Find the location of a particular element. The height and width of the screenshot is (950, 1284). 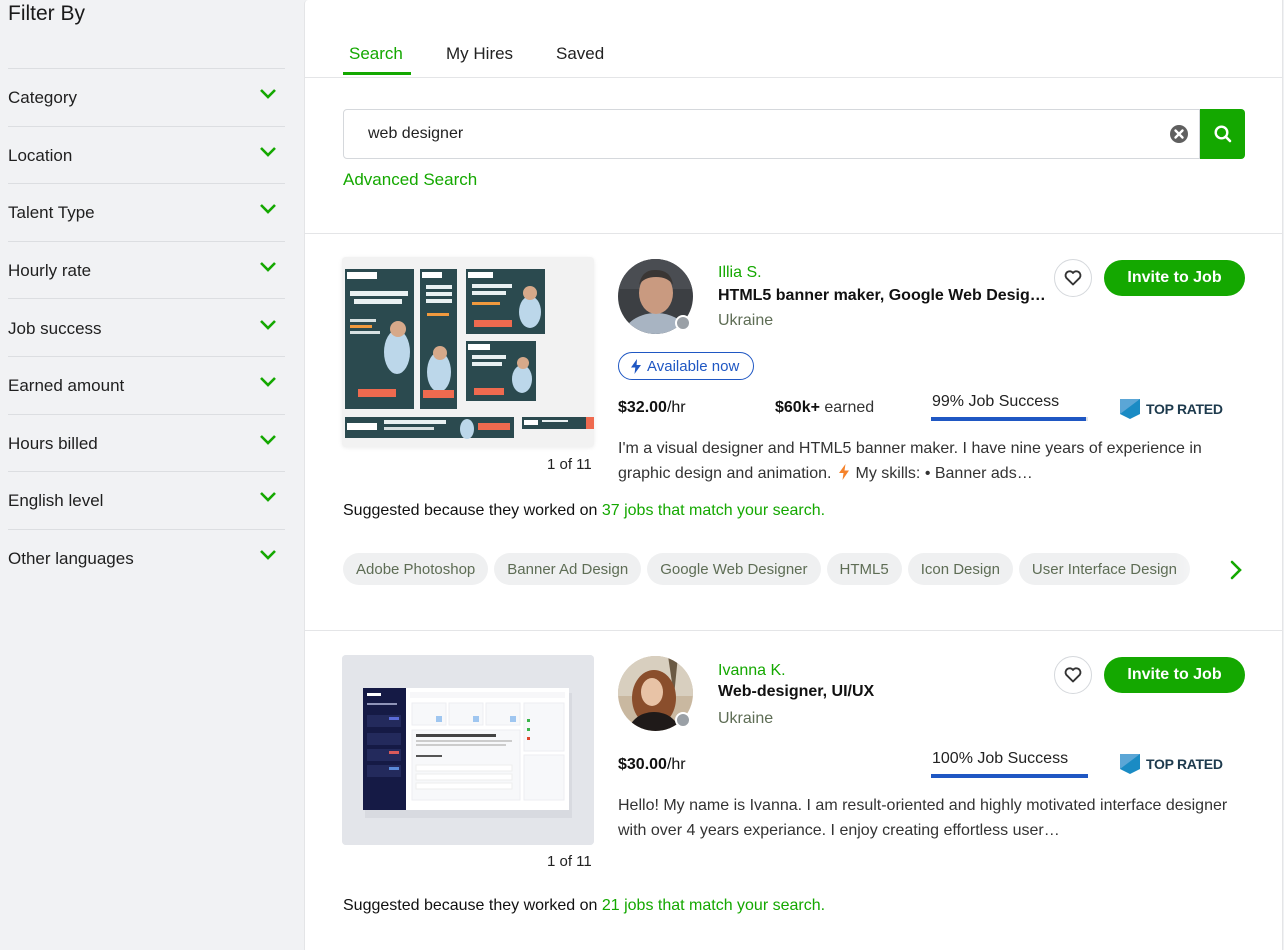

search-button is located at coordinates (1222, 134).